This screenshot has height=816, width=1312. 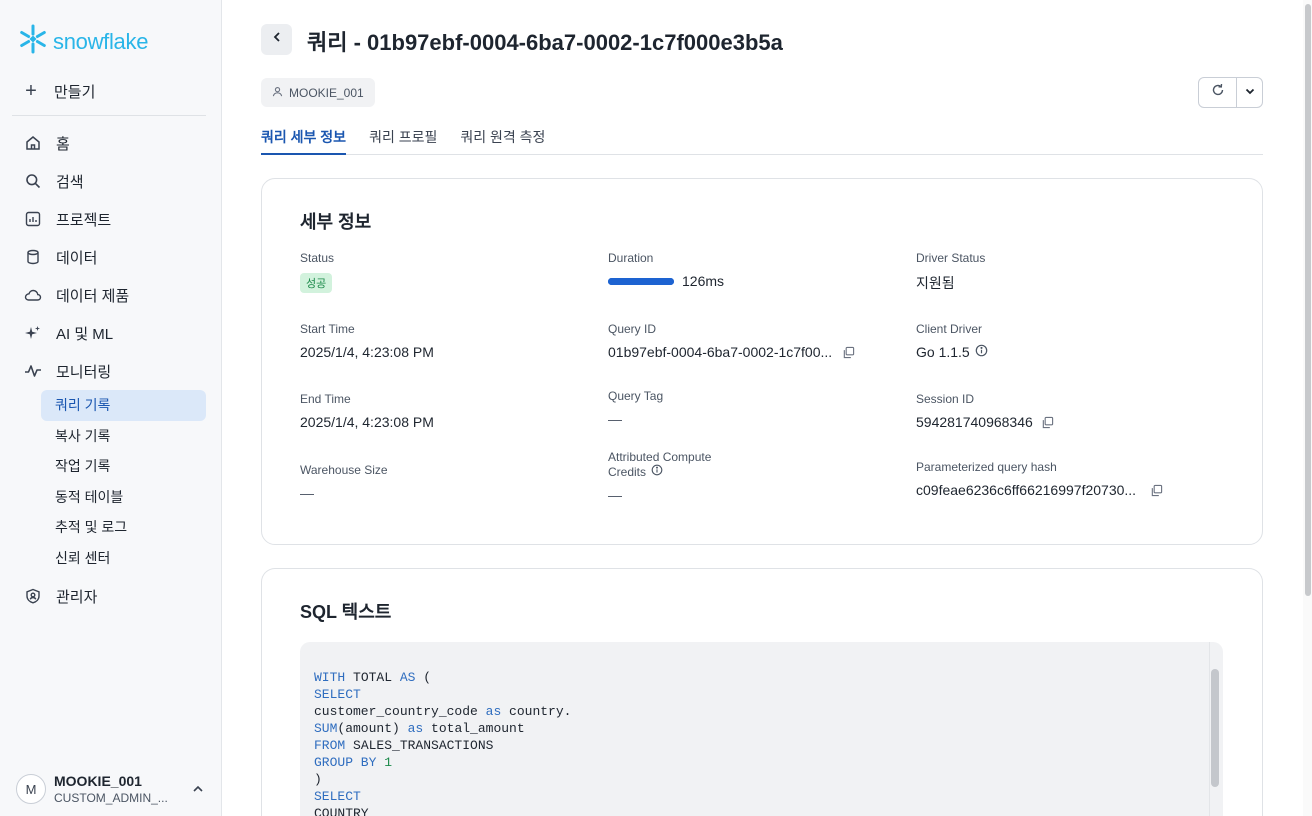 I want to click on refresh-icon, so click(x=1218, y=92).